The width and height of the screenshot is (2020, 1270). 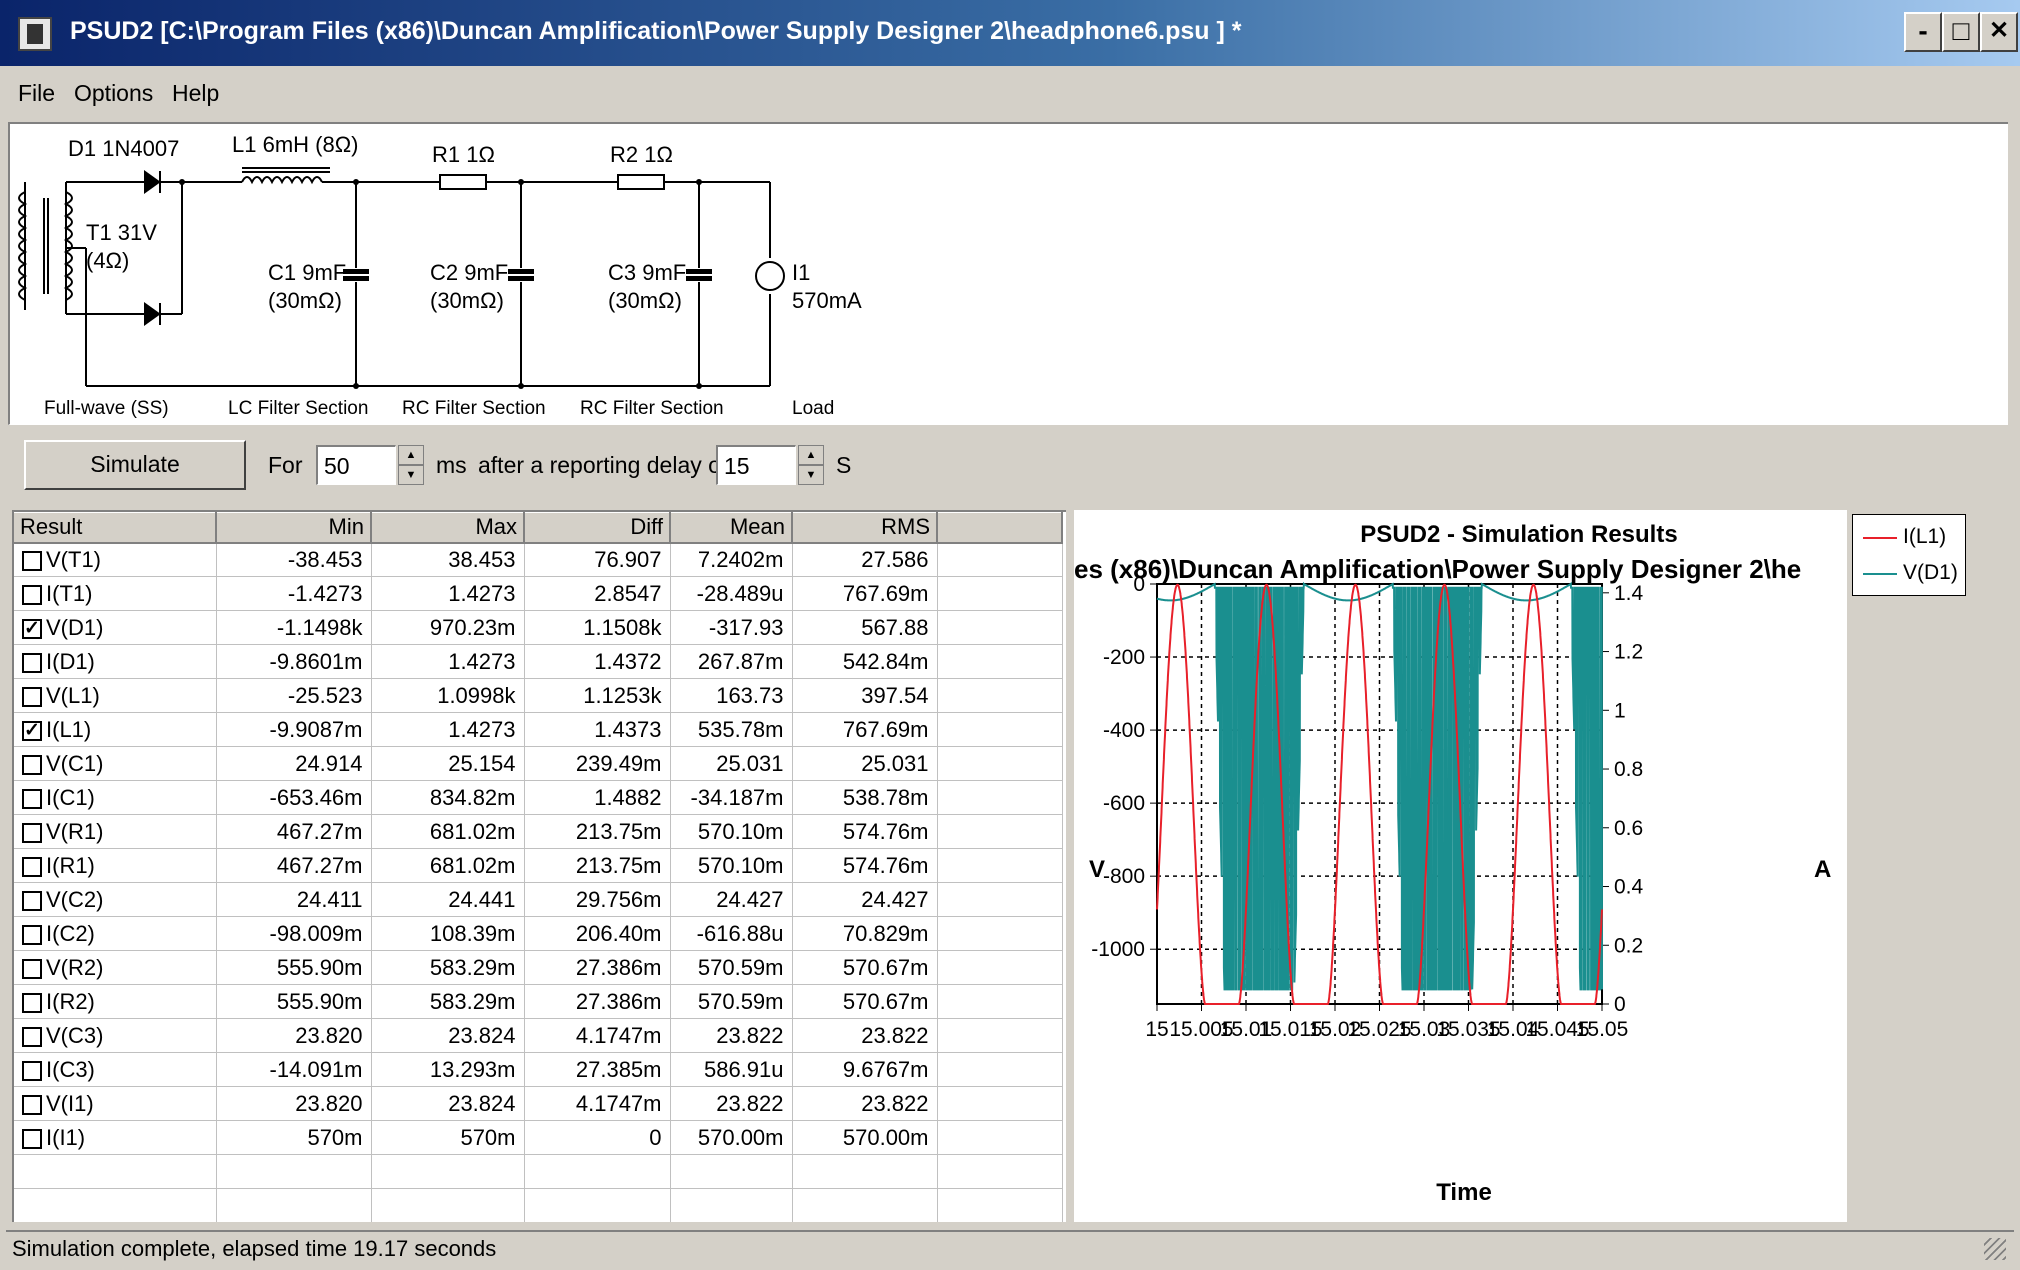 What do you see at coordinates (597, 528) in the screenshot?
I see `col-diff: Diff` at bounding box center [597, 528].